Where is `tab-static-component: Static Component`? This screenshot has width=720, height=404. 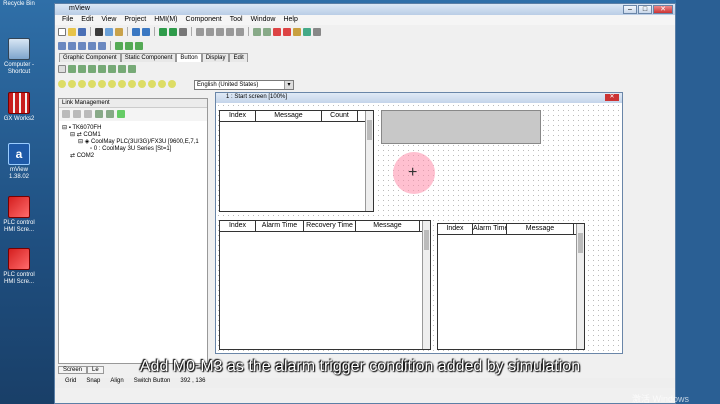
tab-static-component: Static Component is located at coordinates (148, 57).